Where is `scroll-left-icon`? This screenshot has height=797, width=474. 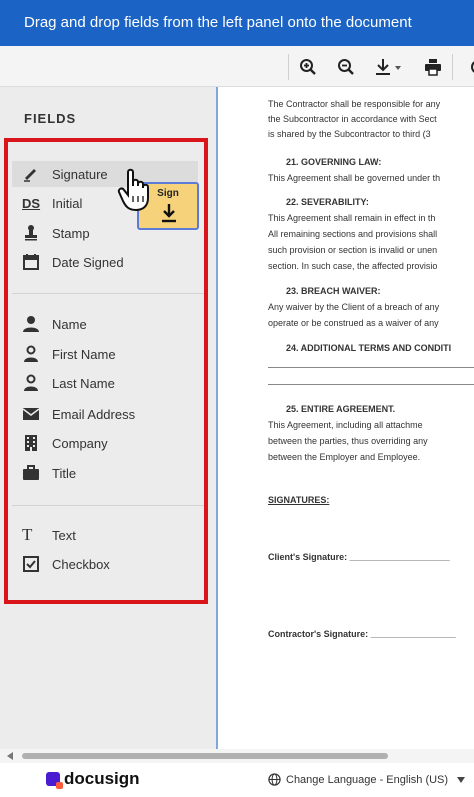 scroll-left-icon is located at coordinates (10, 756).